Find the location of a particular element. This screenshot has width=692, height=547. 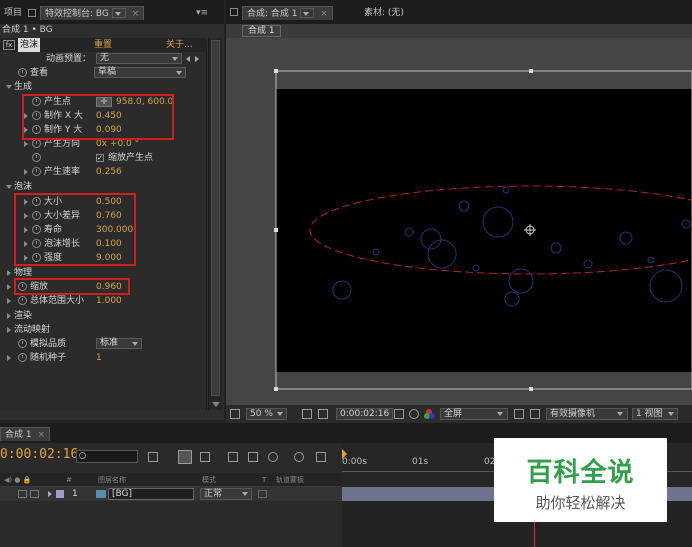

scrollbar-thumb is located at coordinates (215, 218).